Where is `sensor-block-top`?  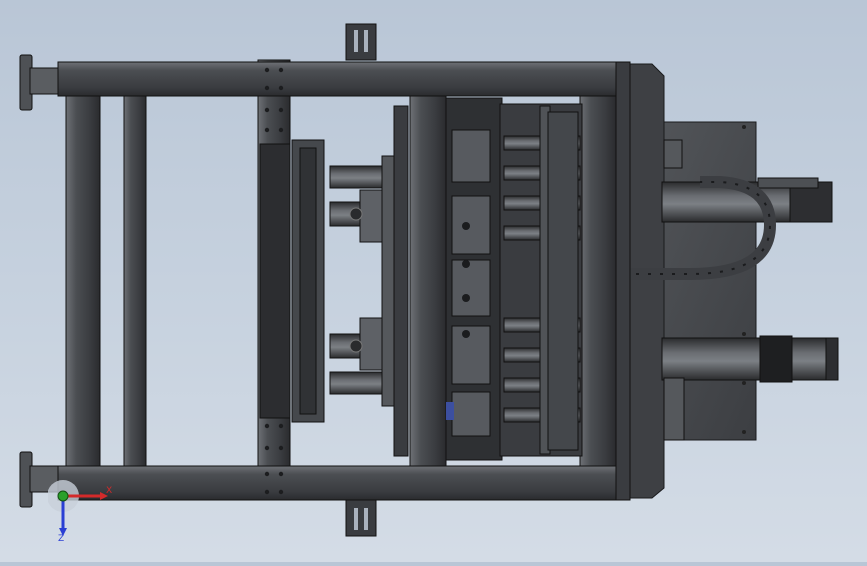
sensor-block-top is located at coordinates (673, 154).